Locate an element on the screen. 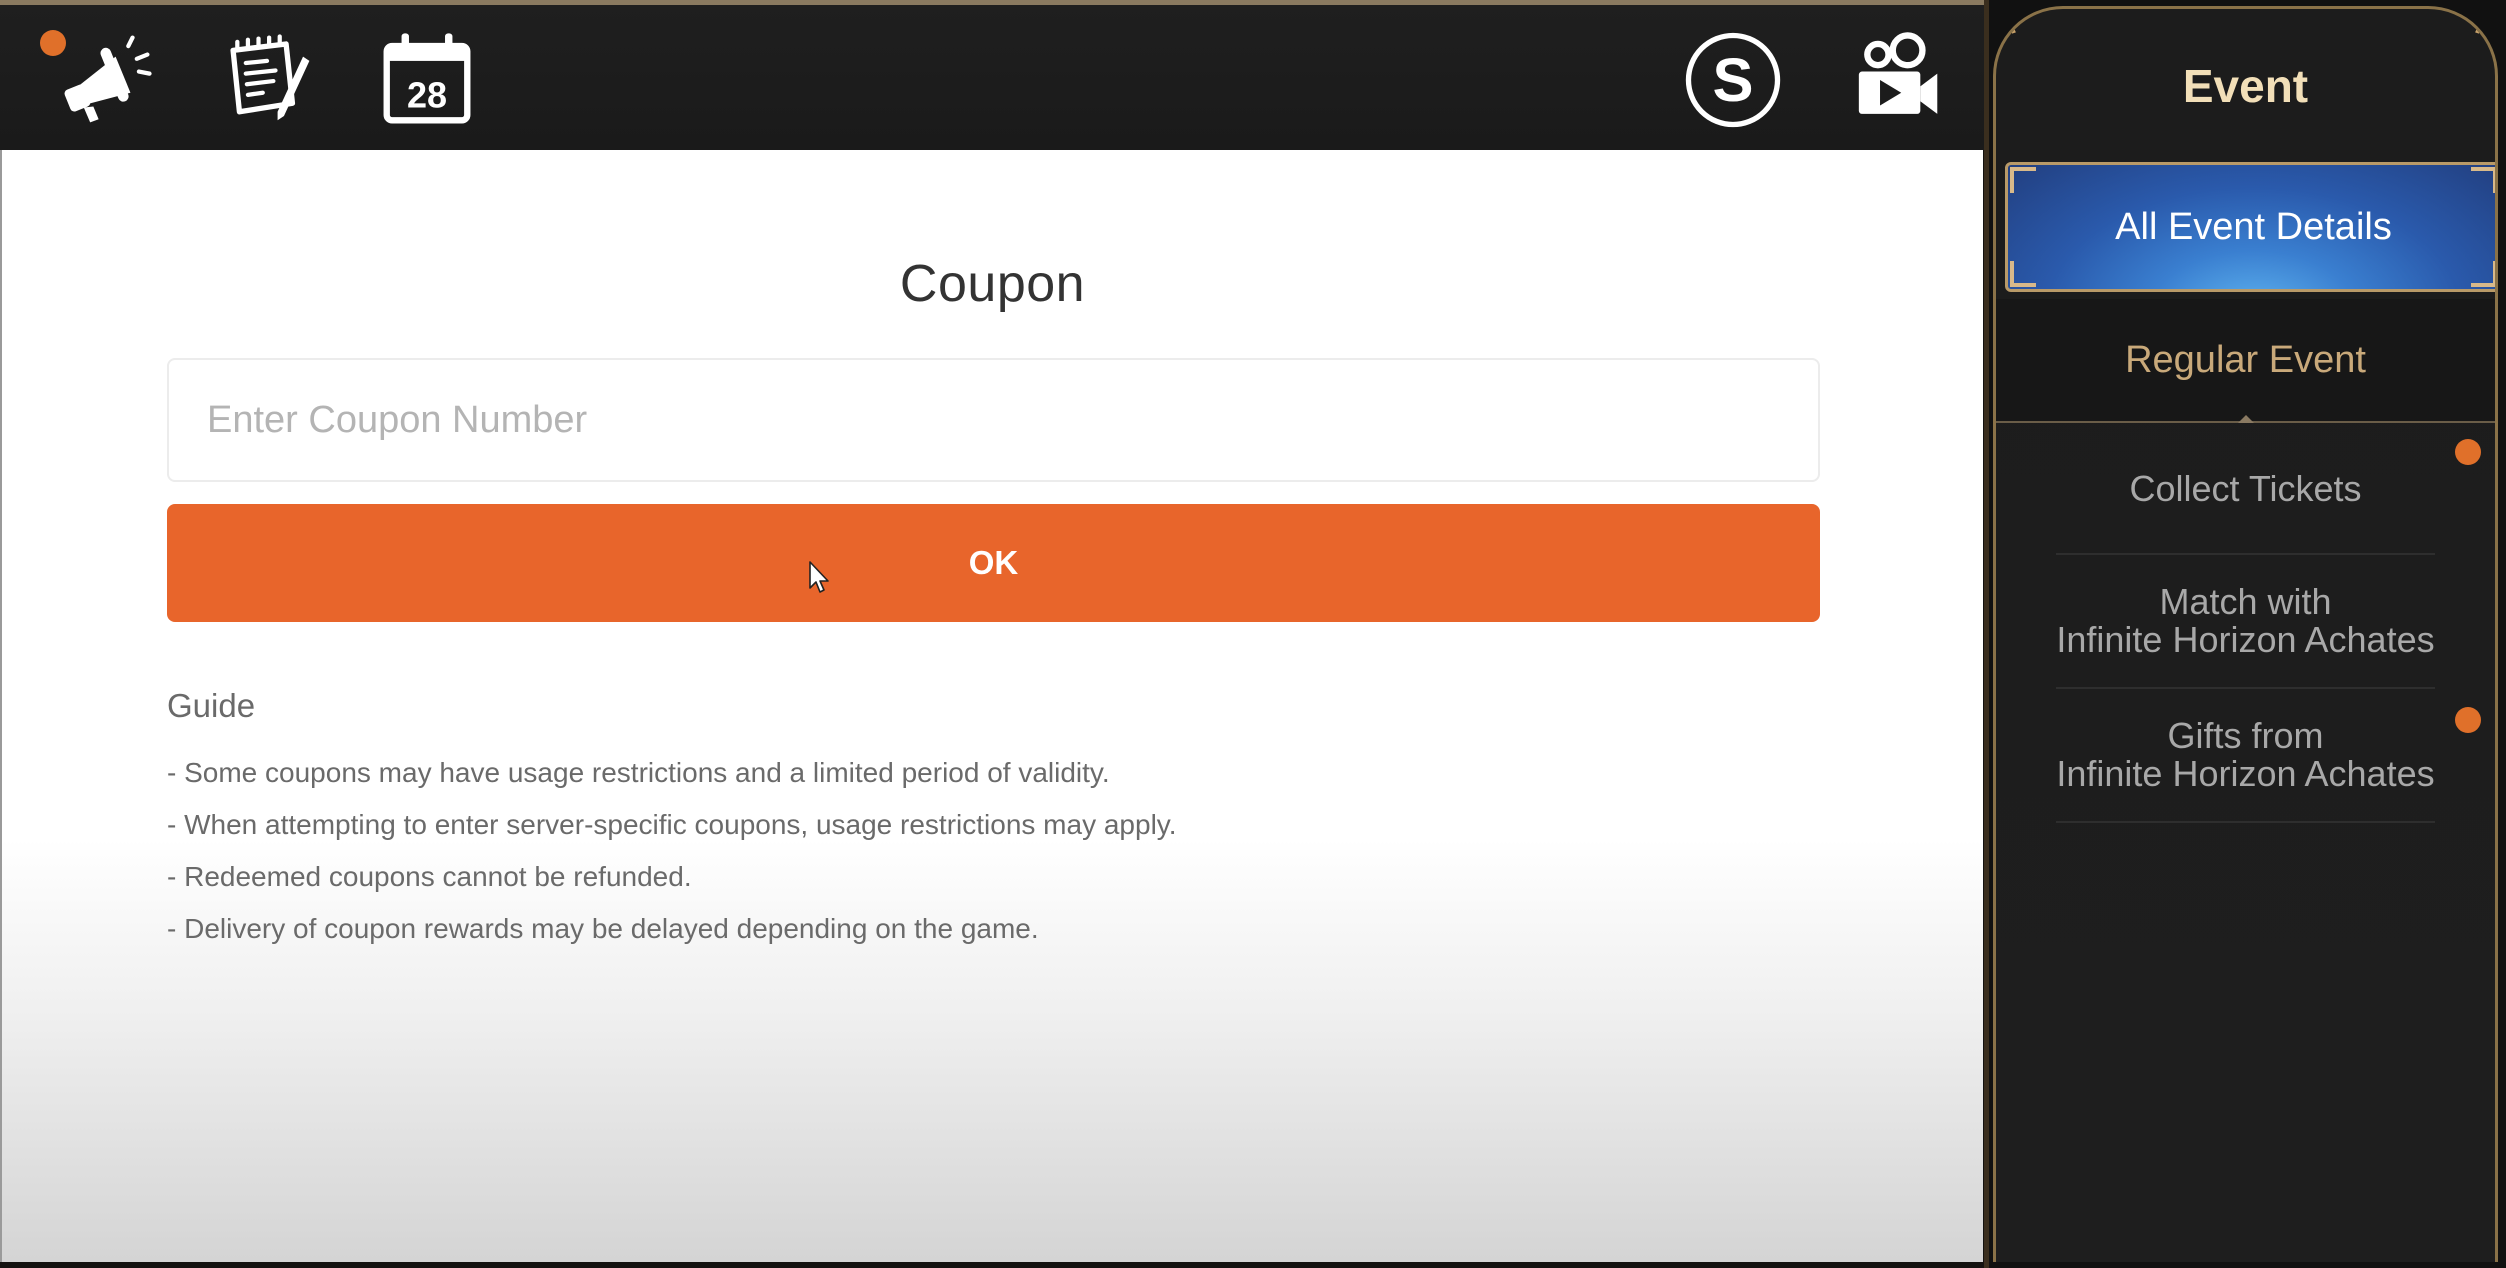  calendar-button: 28 is located at coordinates (427, 80).